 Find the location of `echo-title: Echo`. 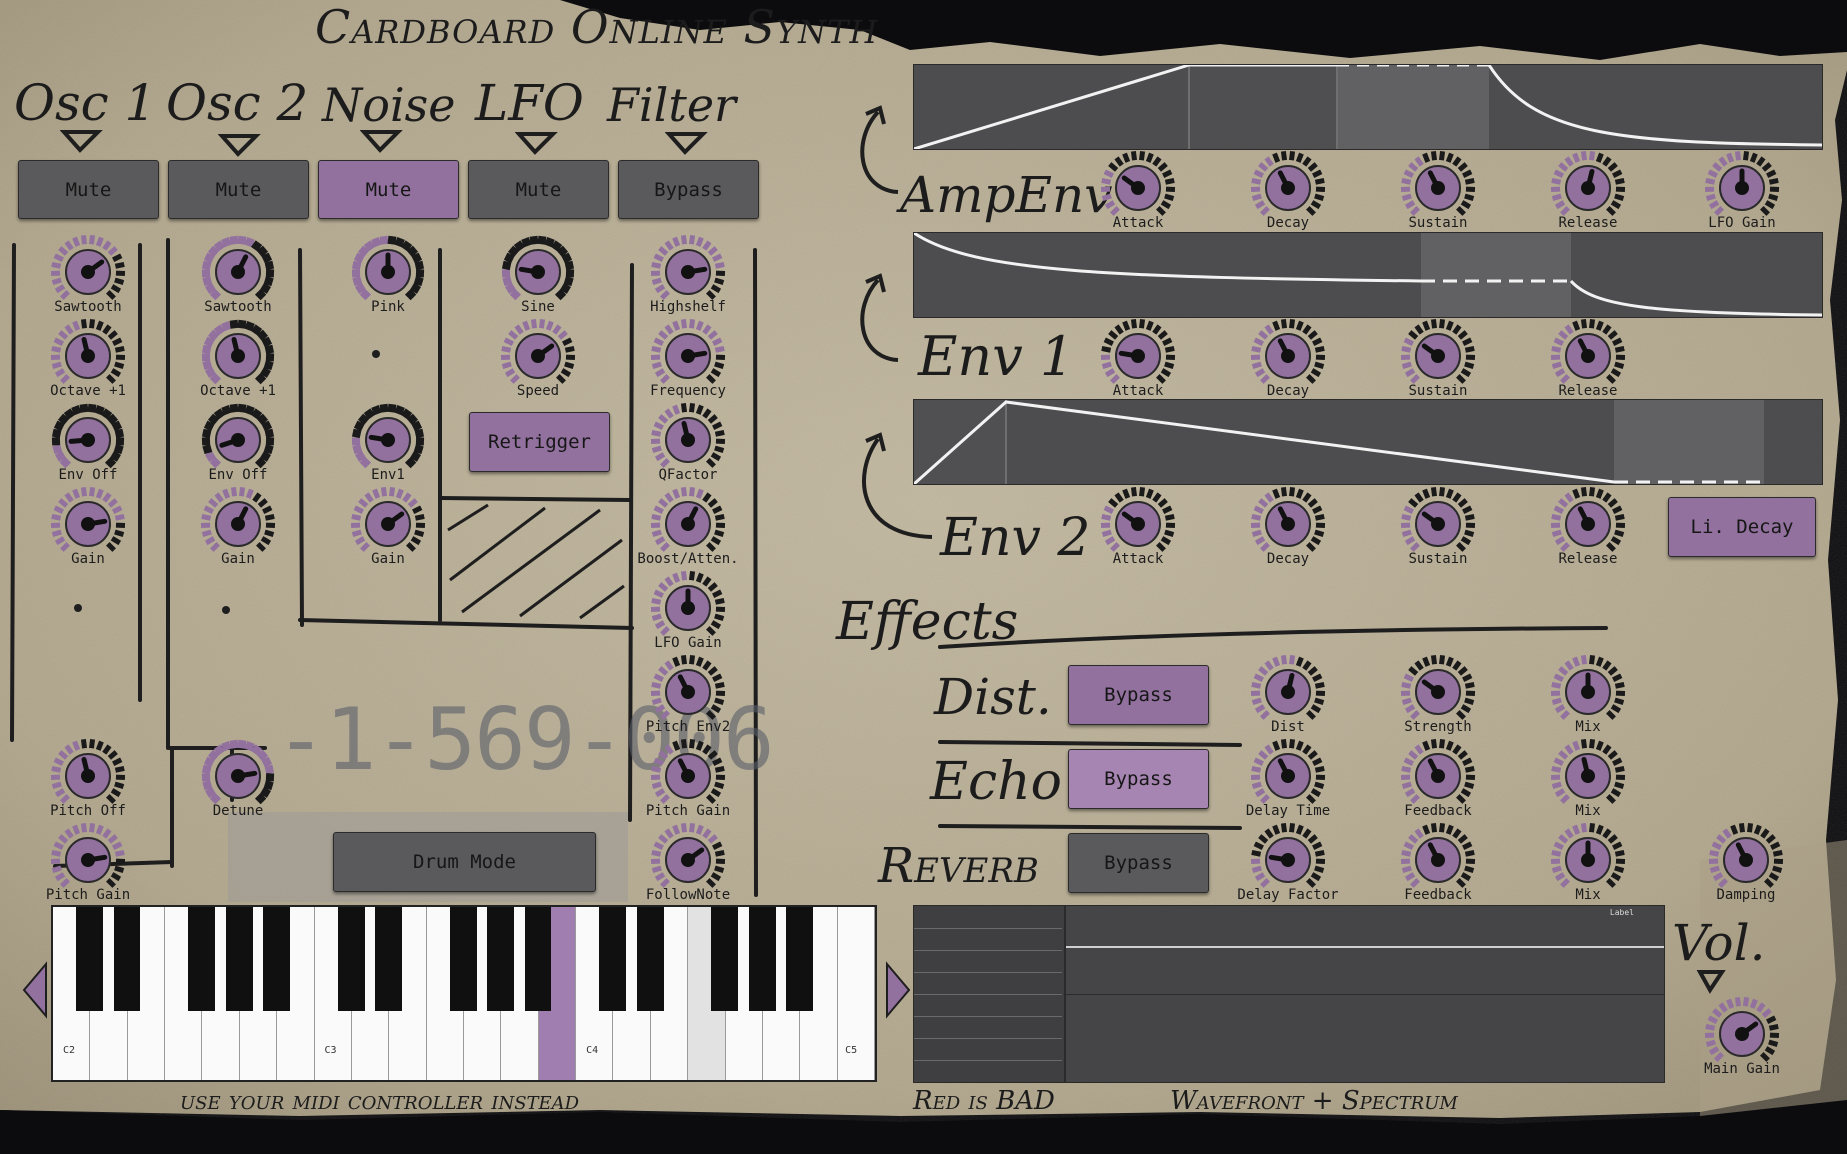

echo-title: Echo is located at coordinates (996, 782).